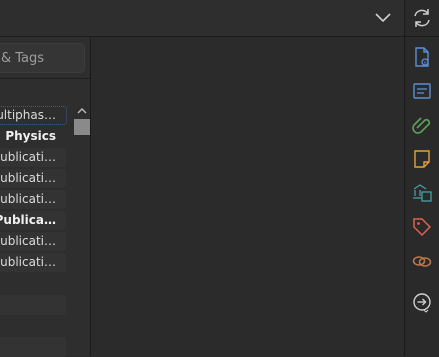  I want to click on sidenav-top, so click(422, 18).